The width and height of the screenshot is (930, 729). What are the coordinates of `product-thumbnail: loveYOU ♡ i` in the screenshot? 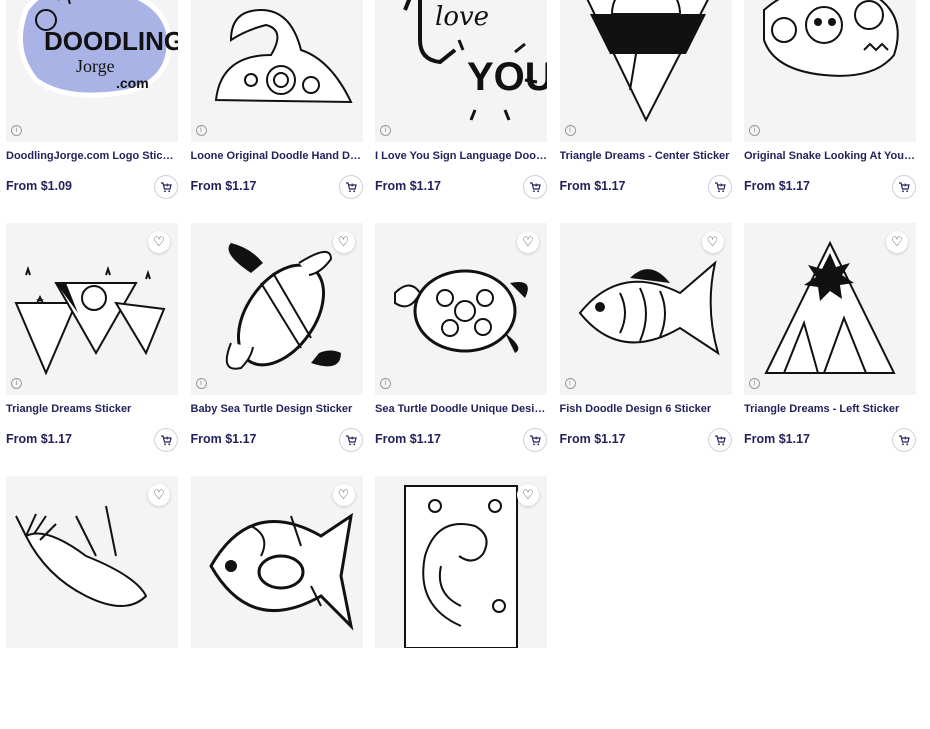 It's located at (461, 71).